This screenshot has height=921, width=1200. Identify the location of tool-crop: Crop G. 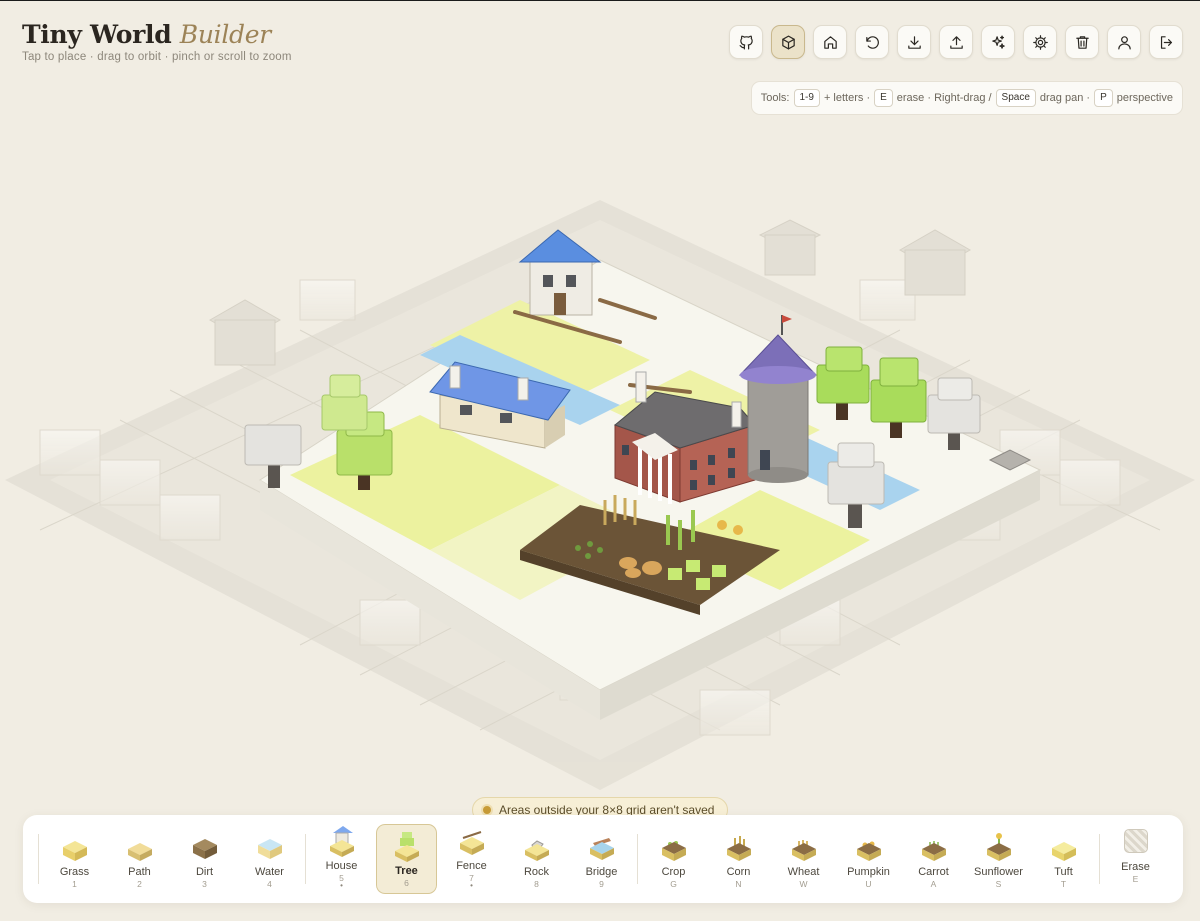
(673, 859).